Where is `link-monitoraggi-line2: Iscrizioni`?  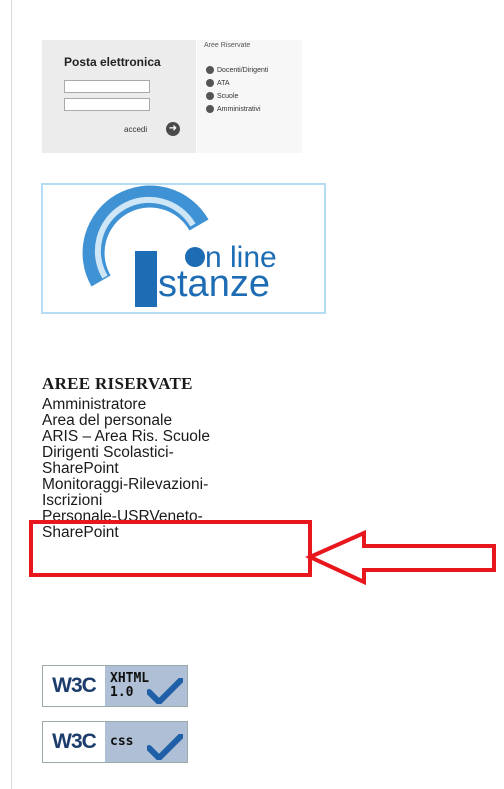
link-monitoraggi-line2: Iscrizioni is located at coordinates (172, 501).